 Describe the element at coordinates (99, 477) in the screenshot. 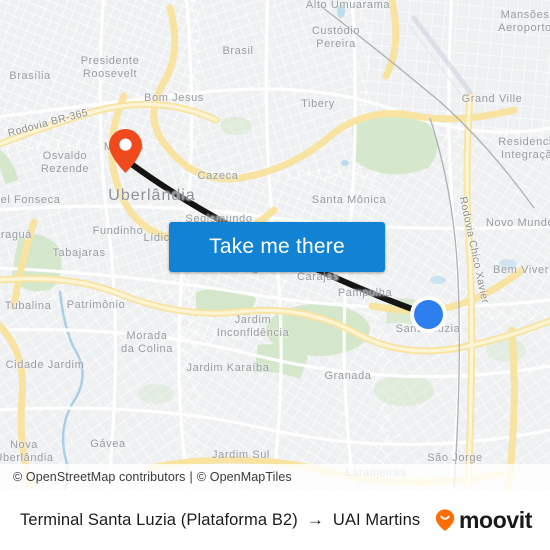

I see `attribution-osm: © OpenStreetMap contributors` at that location.